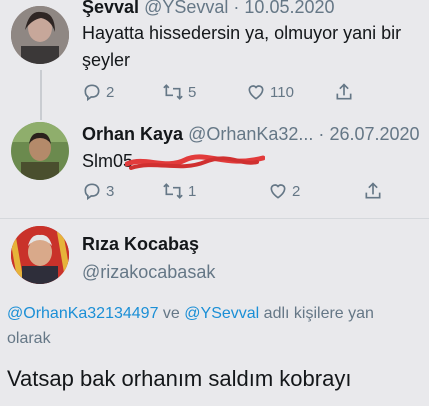 The image size is (429, 406). What do you see at coordinates (296, 191) in the screenshot?
I see `like-count: 2` at bounding box center [296, 191].